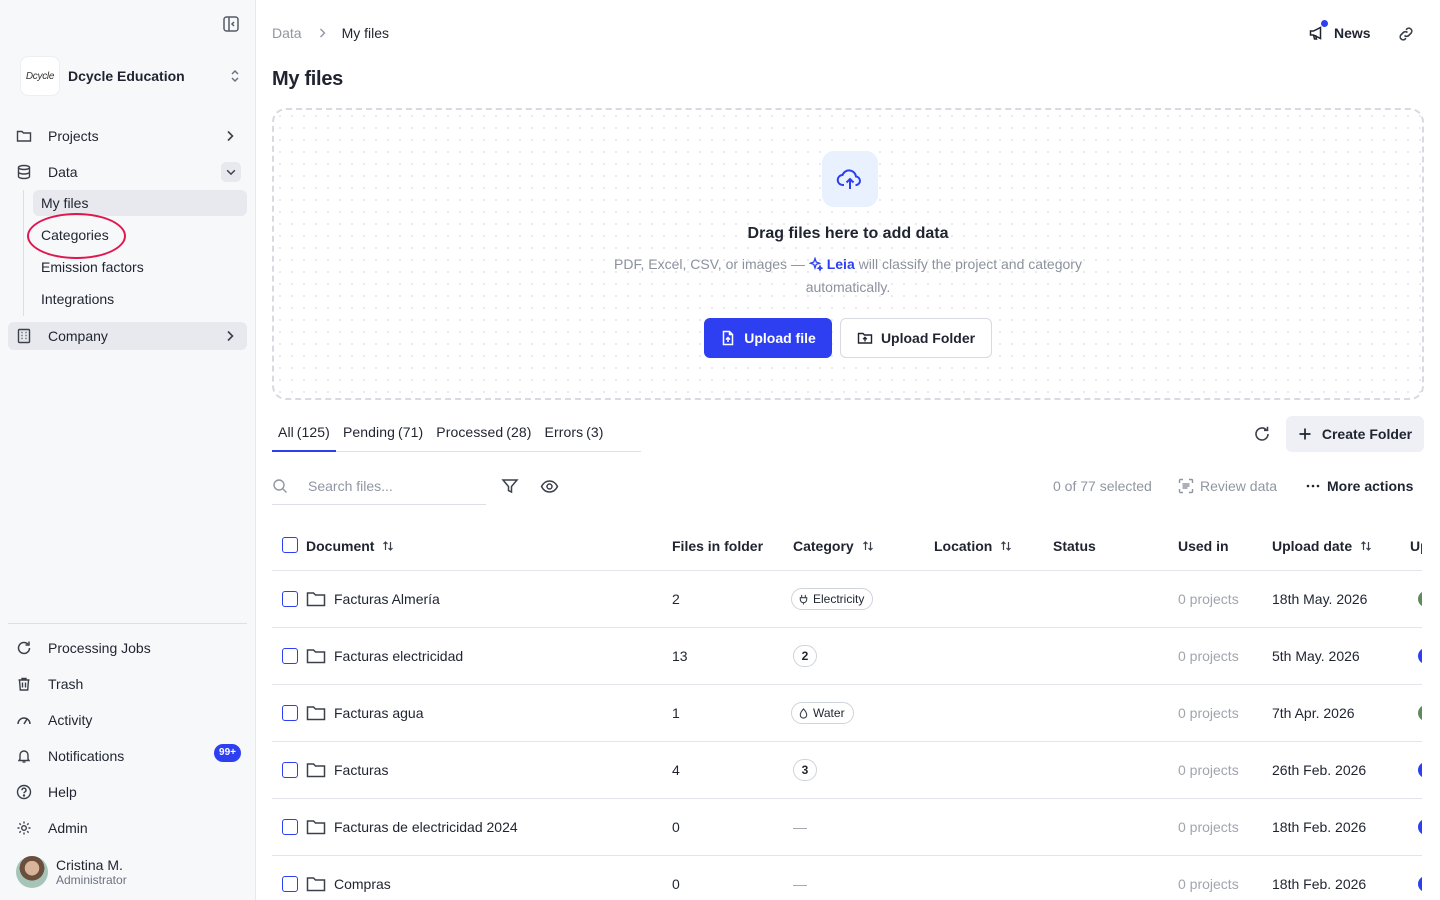 This screenshot has height=900, width=1440. I want to click on link-icon, so click(1406, 34).